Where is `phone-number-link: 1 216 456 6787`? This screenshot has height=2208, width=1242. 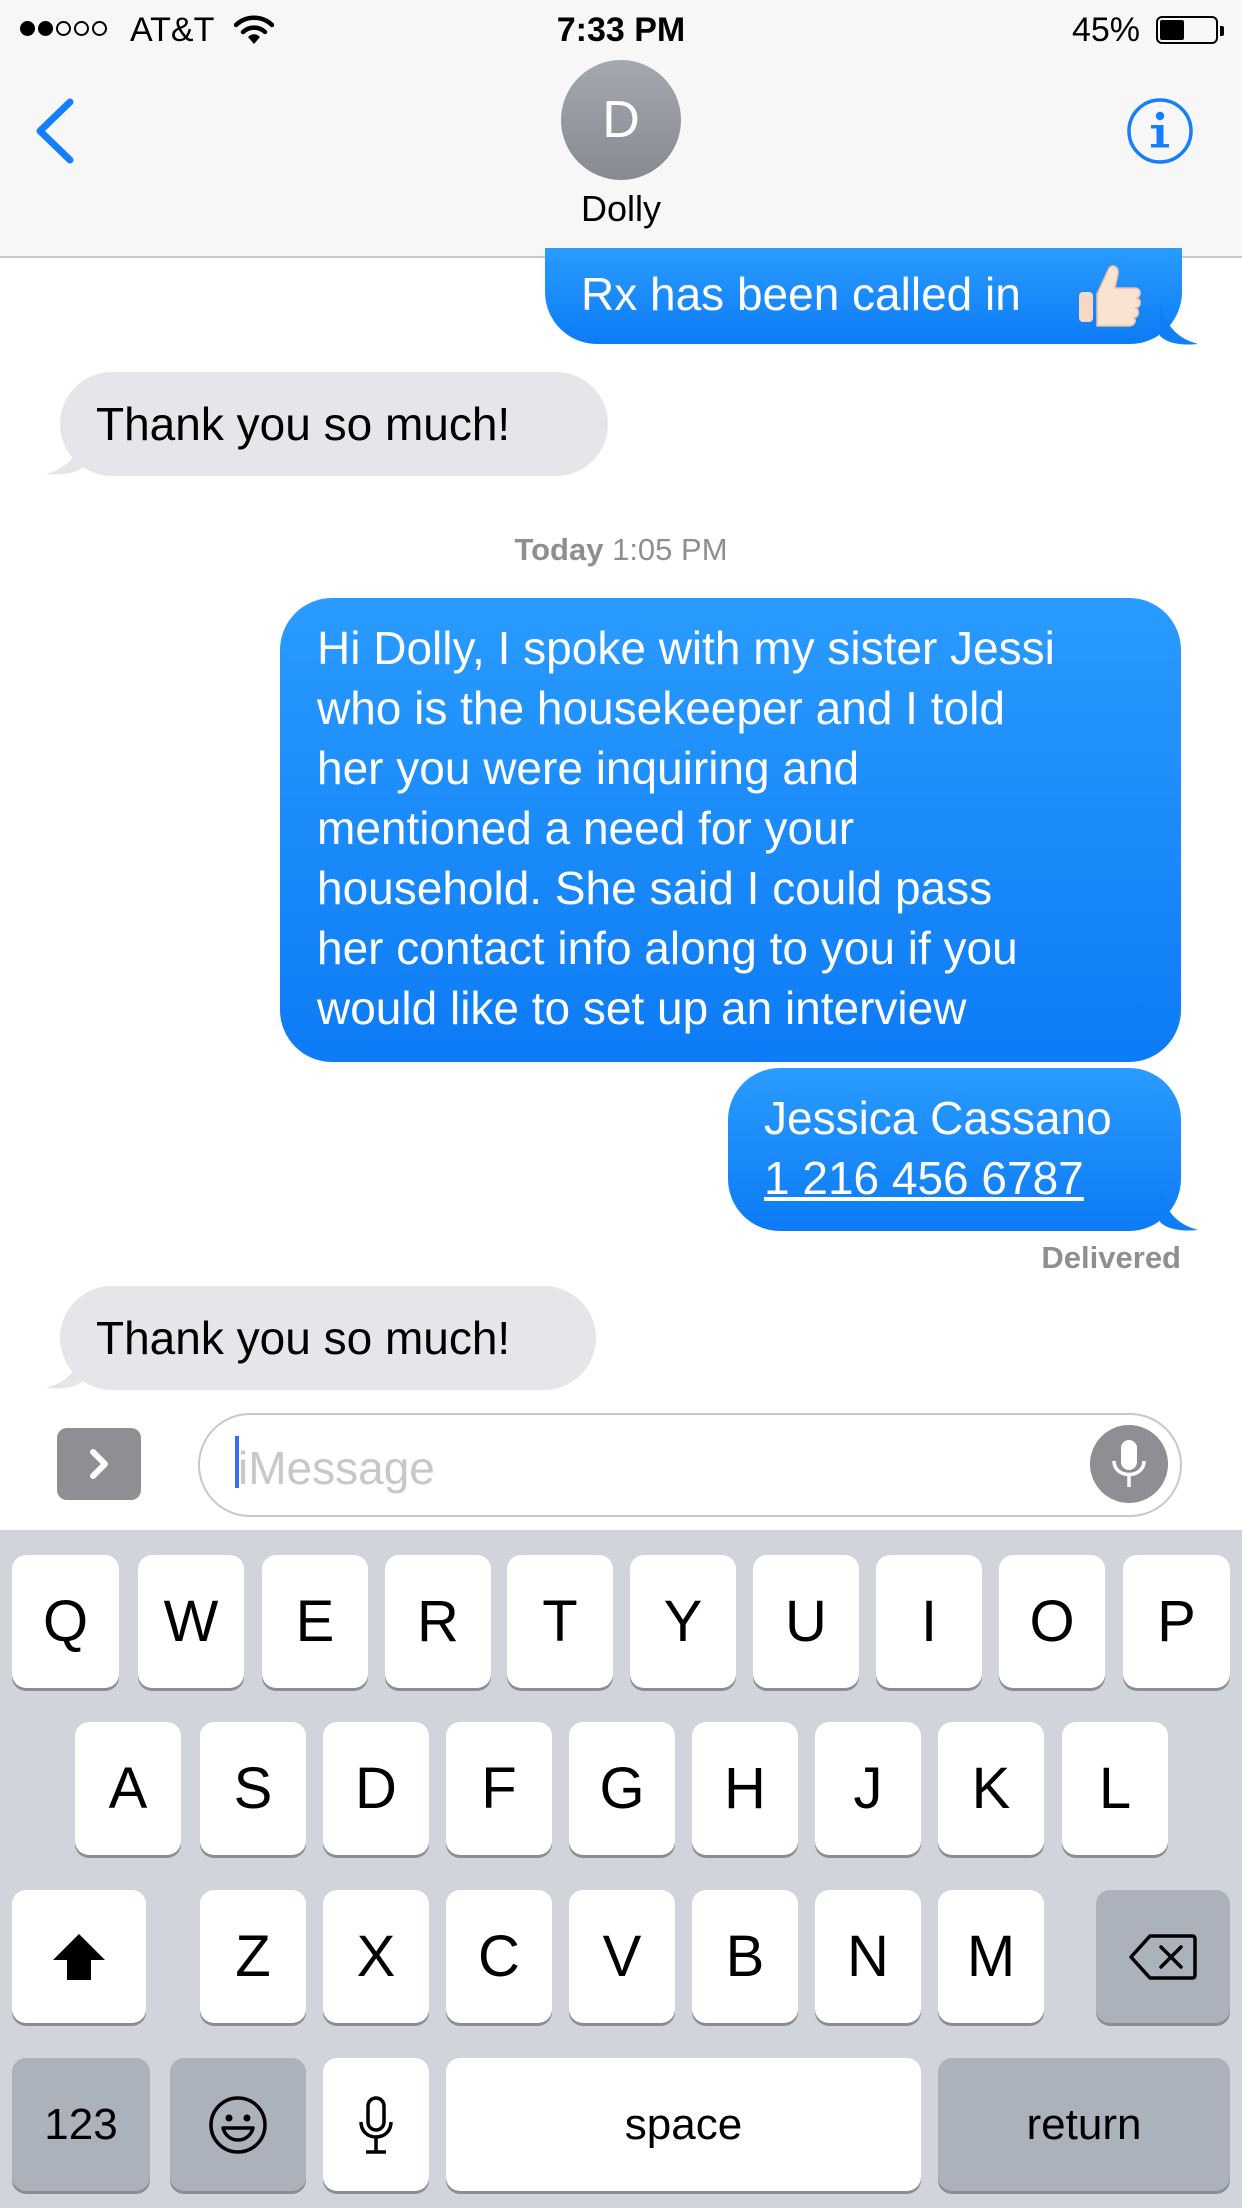
phone-number-link: 1 216 456 6787 is located at coordinates (972, 1178).